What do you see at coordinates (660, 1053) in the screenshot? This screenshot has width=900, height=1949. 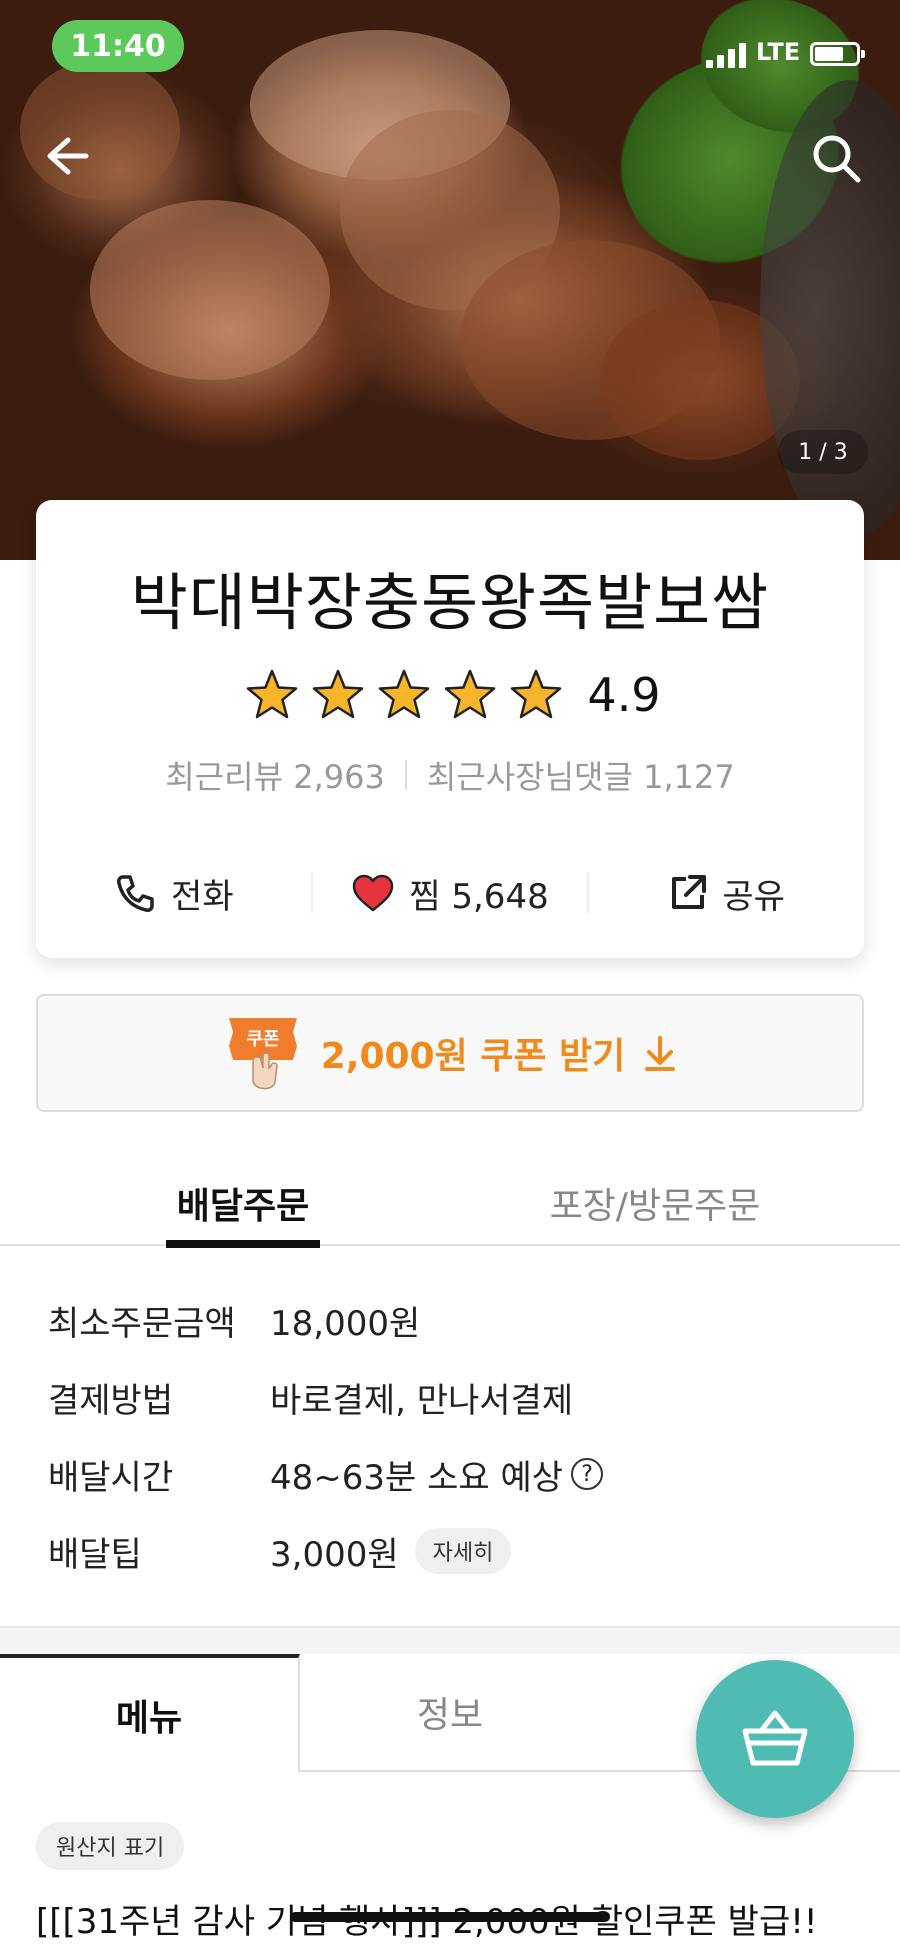 I see `download-arrow-icon` at bounding box center [660, 1053].